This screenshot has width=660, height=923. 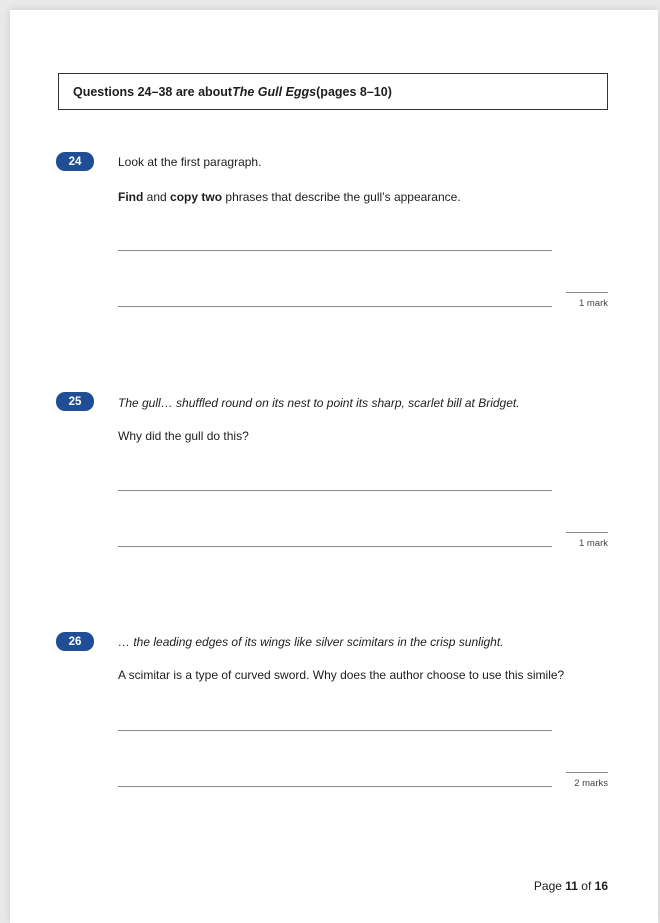 I want to click on prompt-bold-word: Find, so click(x=131, y=197).